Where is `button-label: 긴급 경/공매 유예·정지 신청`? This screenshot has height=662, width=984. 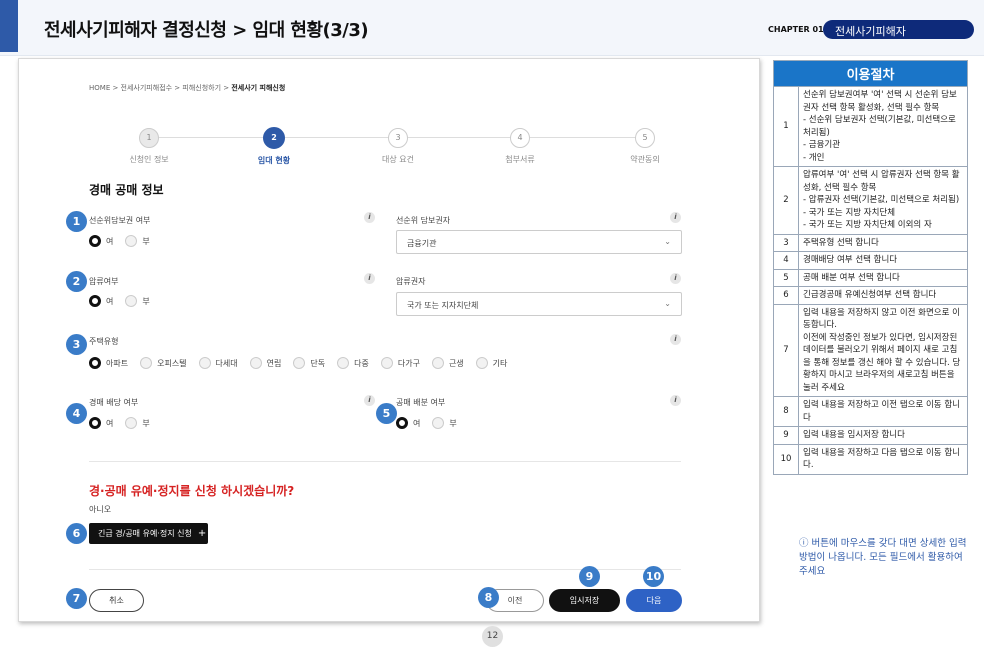
button-label: 긴급 경/공매 유예·정지 신청 is located at coordinates (145, 533).